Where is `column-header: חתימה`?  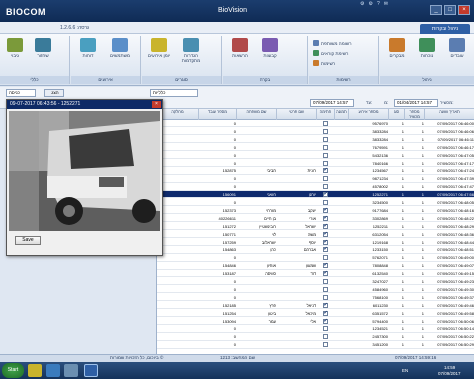 column-header: חתימה is located at coordinates (326, 114).